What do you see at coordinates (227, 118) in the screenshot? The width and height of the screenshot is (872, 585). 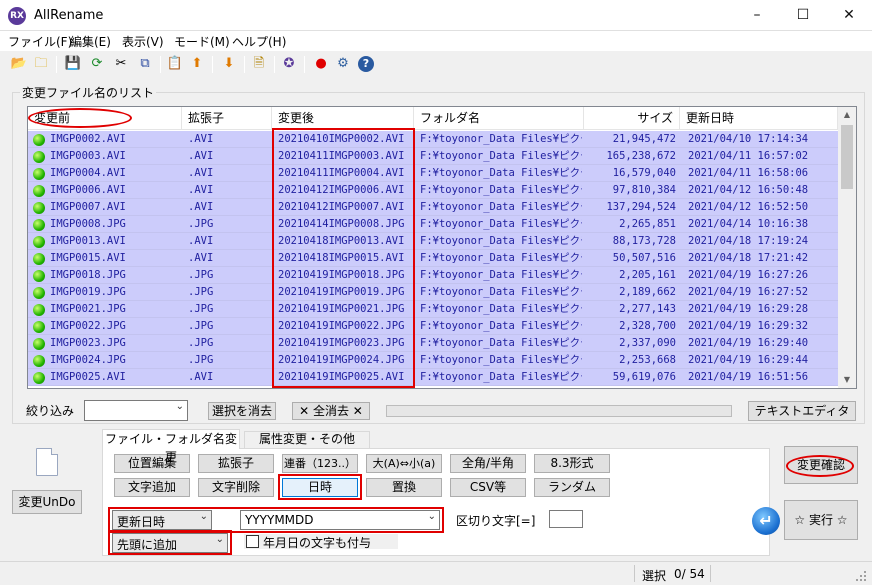 I see `column-header-extension: 拡張子` at bounding box center [227, 118].